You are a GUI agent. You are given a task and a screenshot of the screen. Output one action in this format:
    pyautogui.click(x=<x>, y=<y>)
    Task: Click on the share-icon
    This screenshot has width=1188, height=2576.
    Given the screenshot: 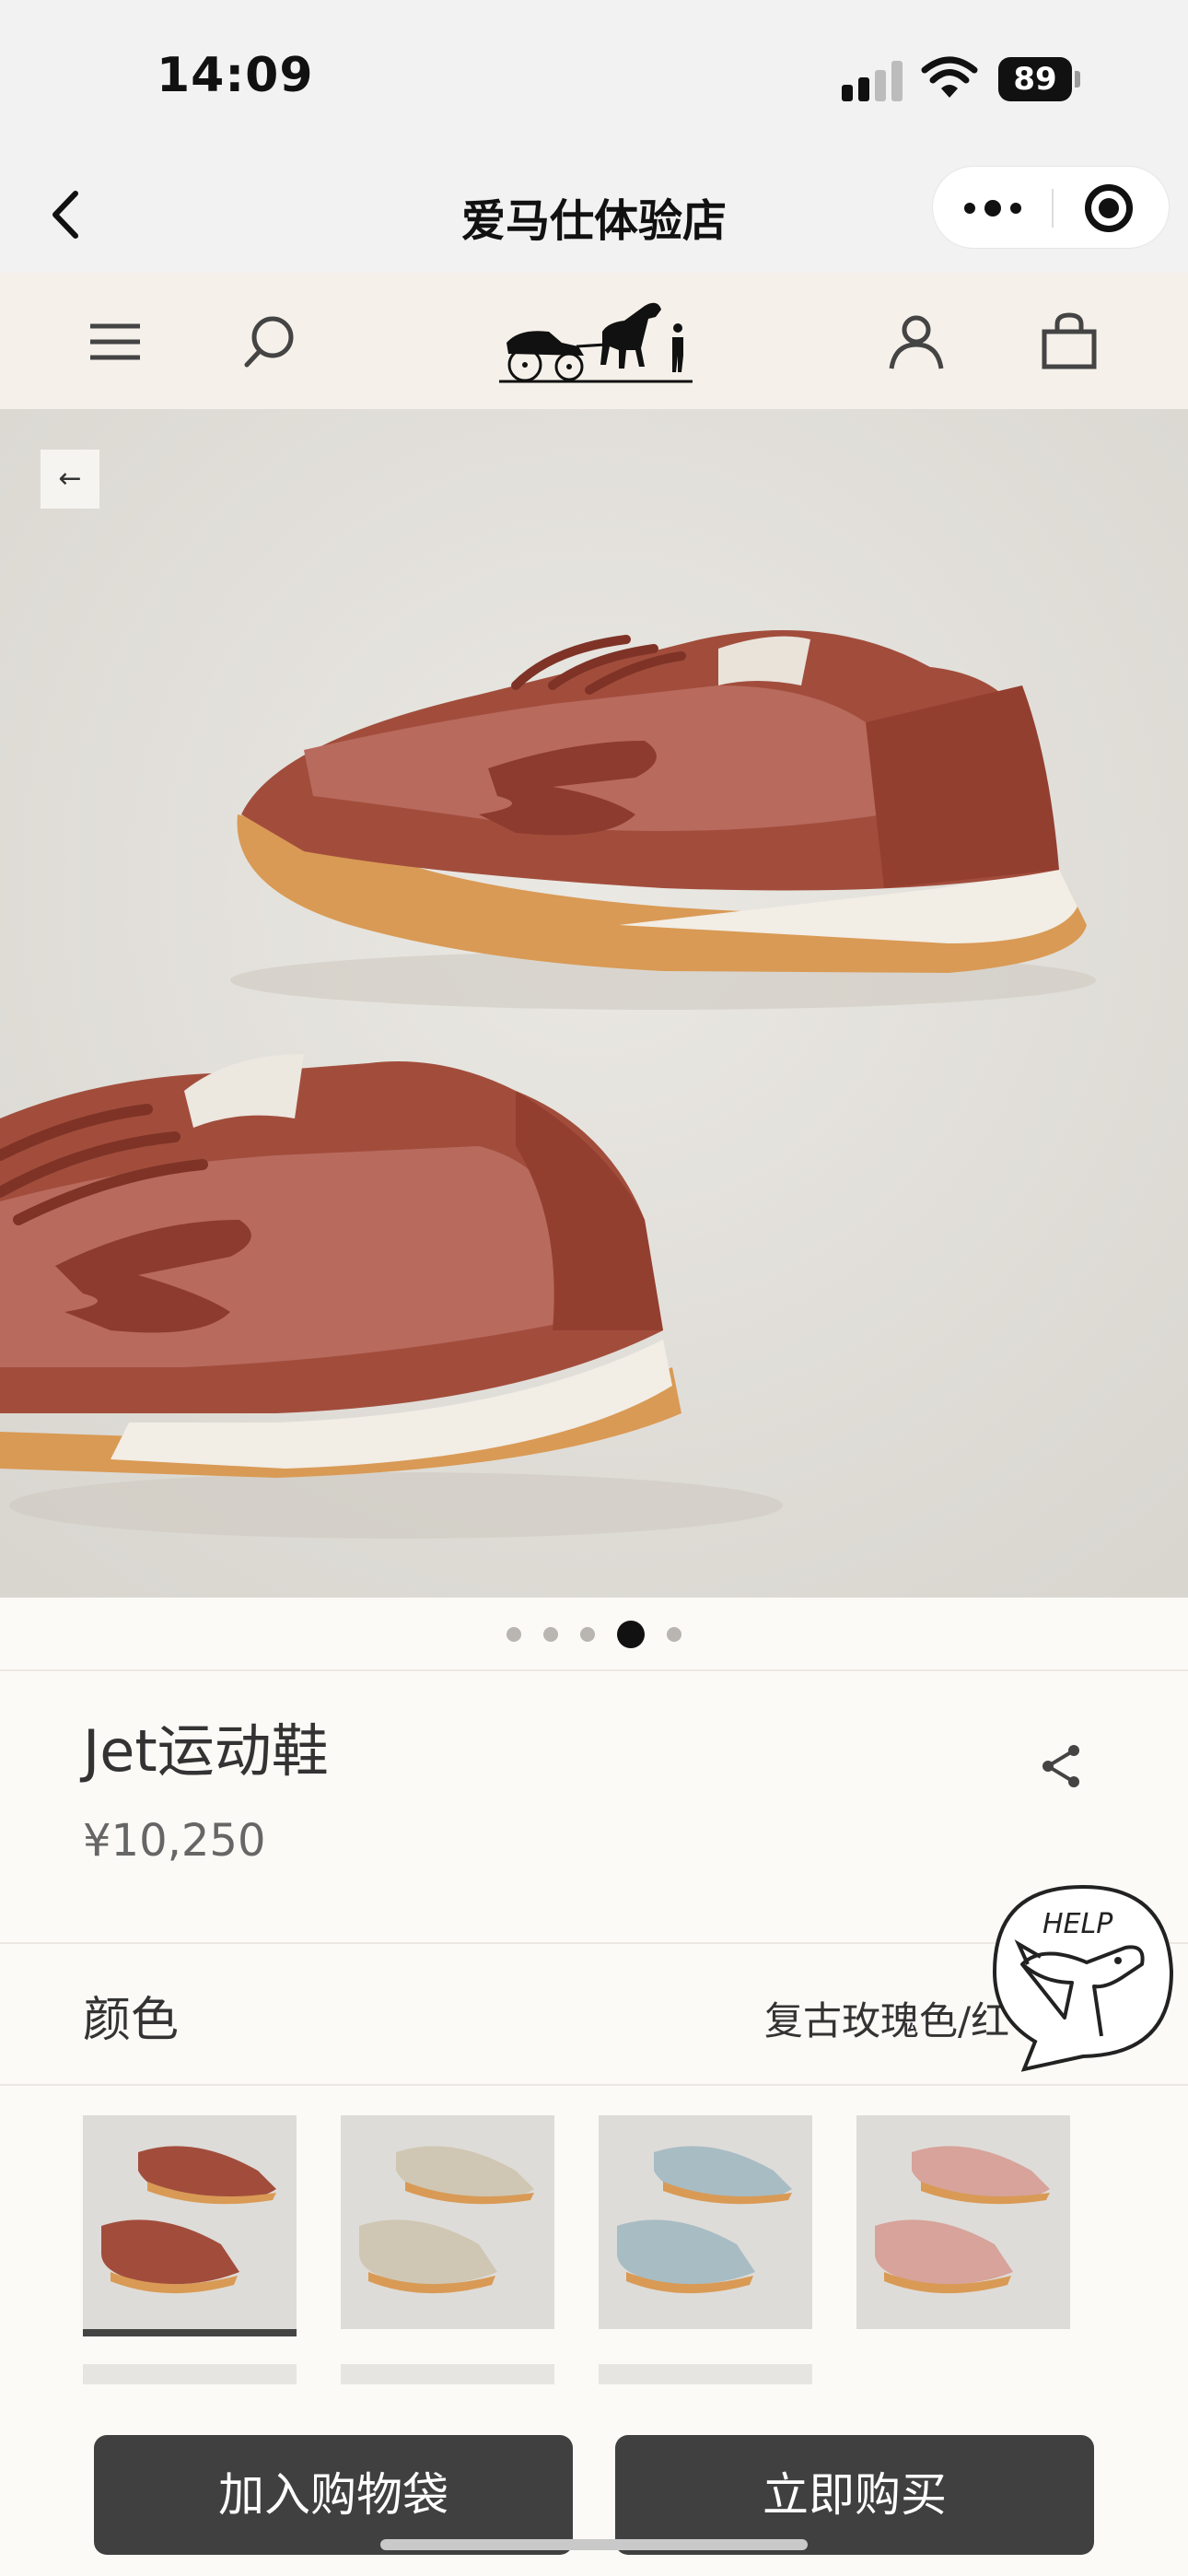 What is the action you would take?
    pyautogui.click(x=1062, y=1766)
    